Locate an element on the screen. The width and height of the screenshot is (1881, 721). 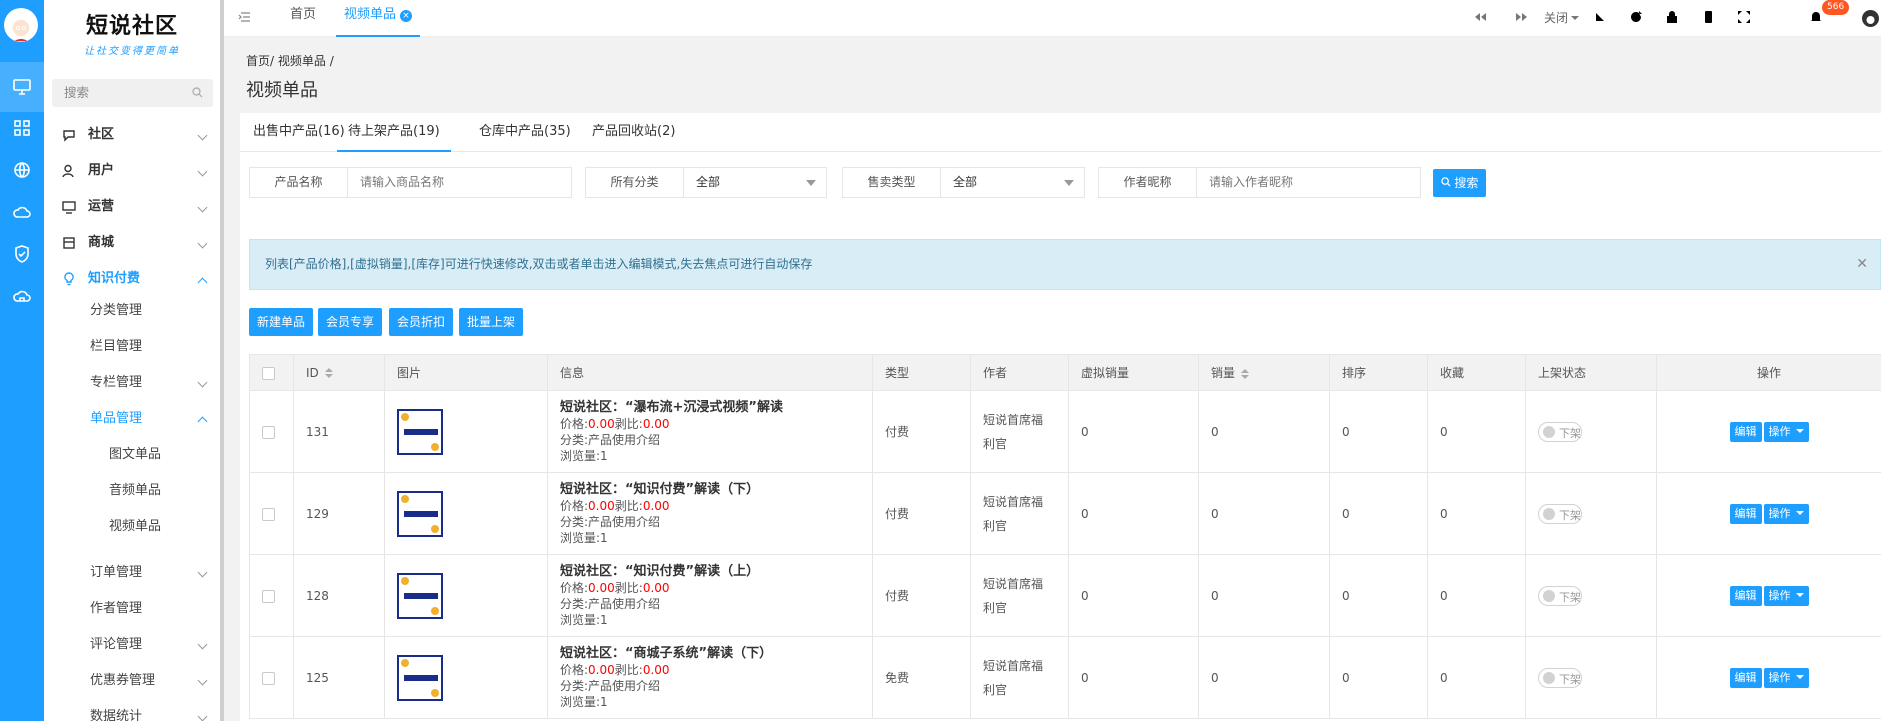
tab-home: 首页 is located at coordinates (303, 18).